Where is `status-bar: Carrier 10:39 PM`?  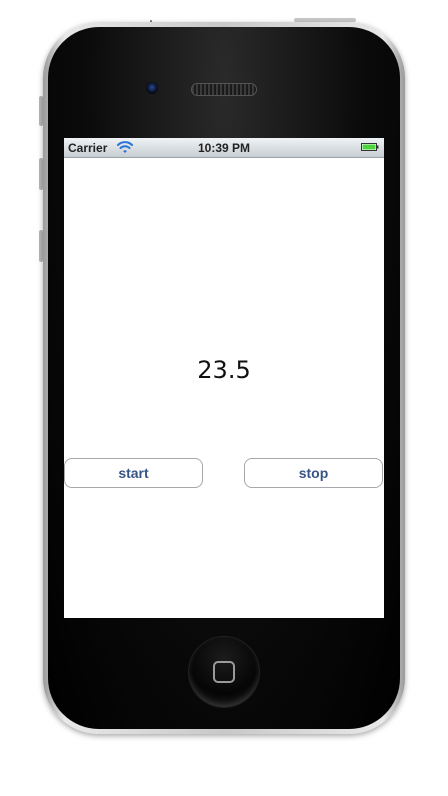
status-bar: Carrier 10:39 PM is located at coordinates (224, 148).